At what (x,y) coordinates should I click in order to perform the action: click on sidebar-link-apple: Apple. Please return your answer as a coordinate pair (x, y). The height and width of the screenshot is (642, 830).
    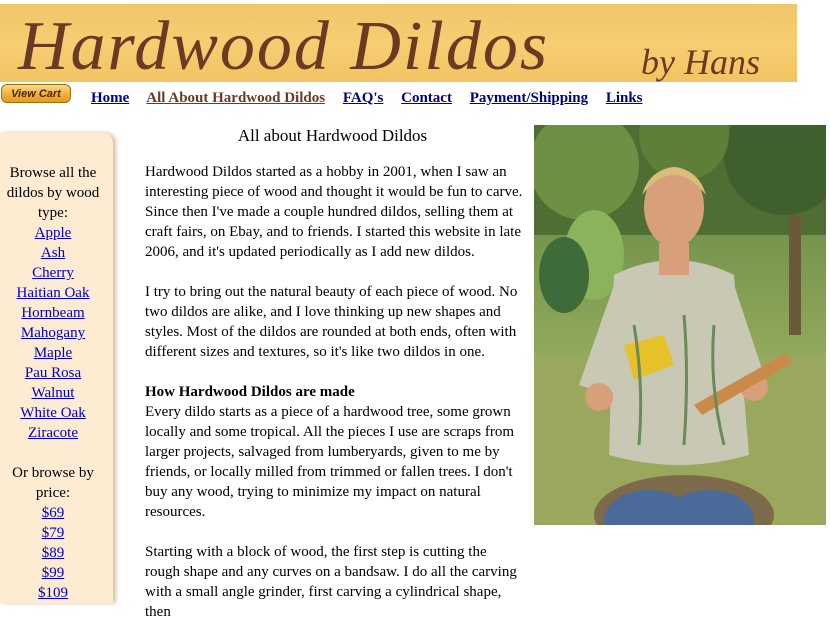
    Looking at the image, I should click on (53, 233).